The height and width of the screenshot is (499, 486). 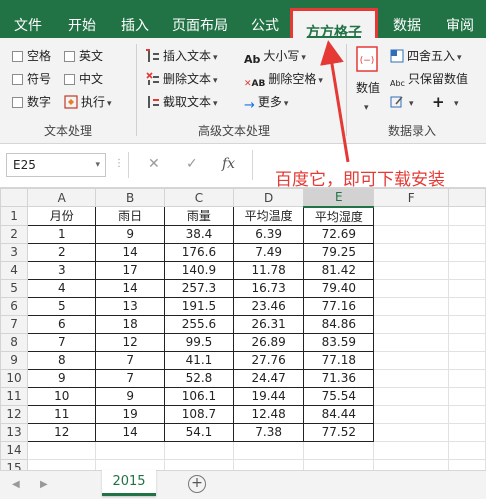 I want to click on cell: 12.48, so click(x=269, y=414).